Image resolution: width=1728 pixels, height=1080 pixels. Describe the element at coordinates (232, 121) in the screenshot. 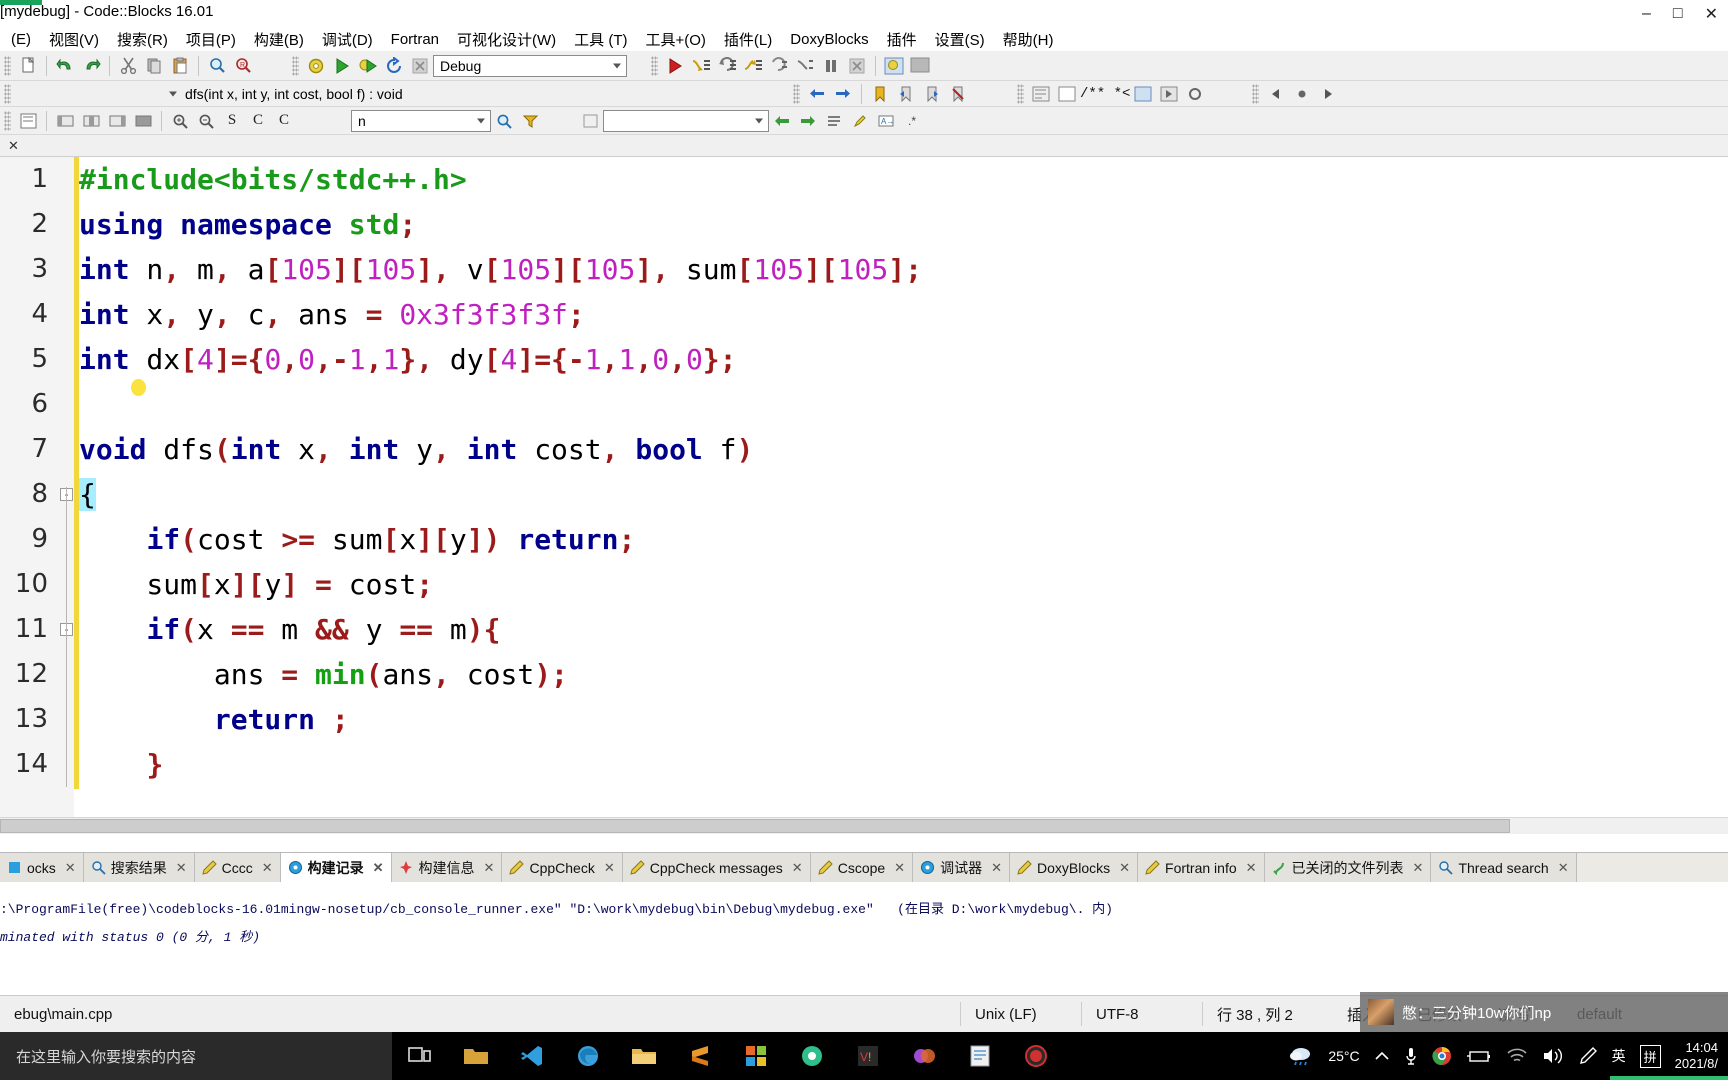

I see `match-case-icon: S` at that location.